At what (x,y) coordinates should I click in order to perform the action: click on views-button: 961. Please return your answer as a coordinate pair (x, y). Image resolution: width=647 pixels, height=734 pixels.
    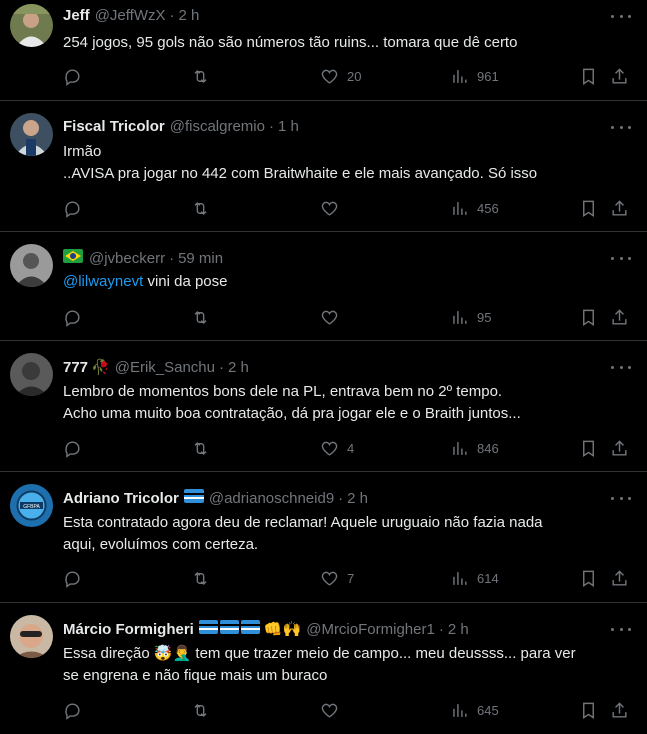
    Looking at the image, I should click on (474, 76).